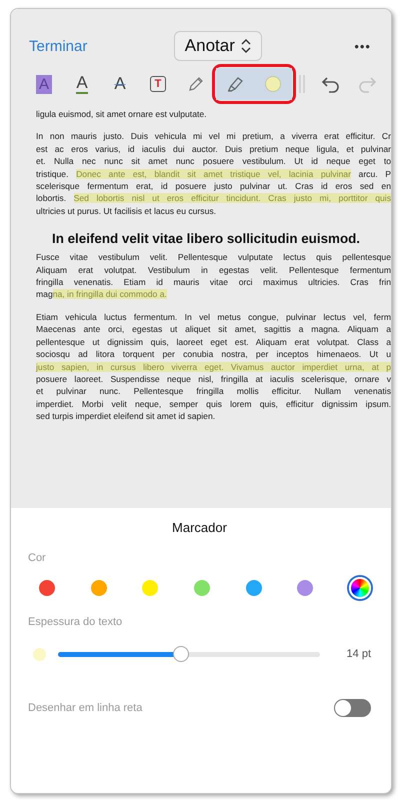  What do you see at coordinates (213, 342) in the screenshot?
I see `document-text-line: pellentesque ut dignissim quis, laoreet eget est. Aliquam erat volutpat. Class a` at bounding box center [213, 342].